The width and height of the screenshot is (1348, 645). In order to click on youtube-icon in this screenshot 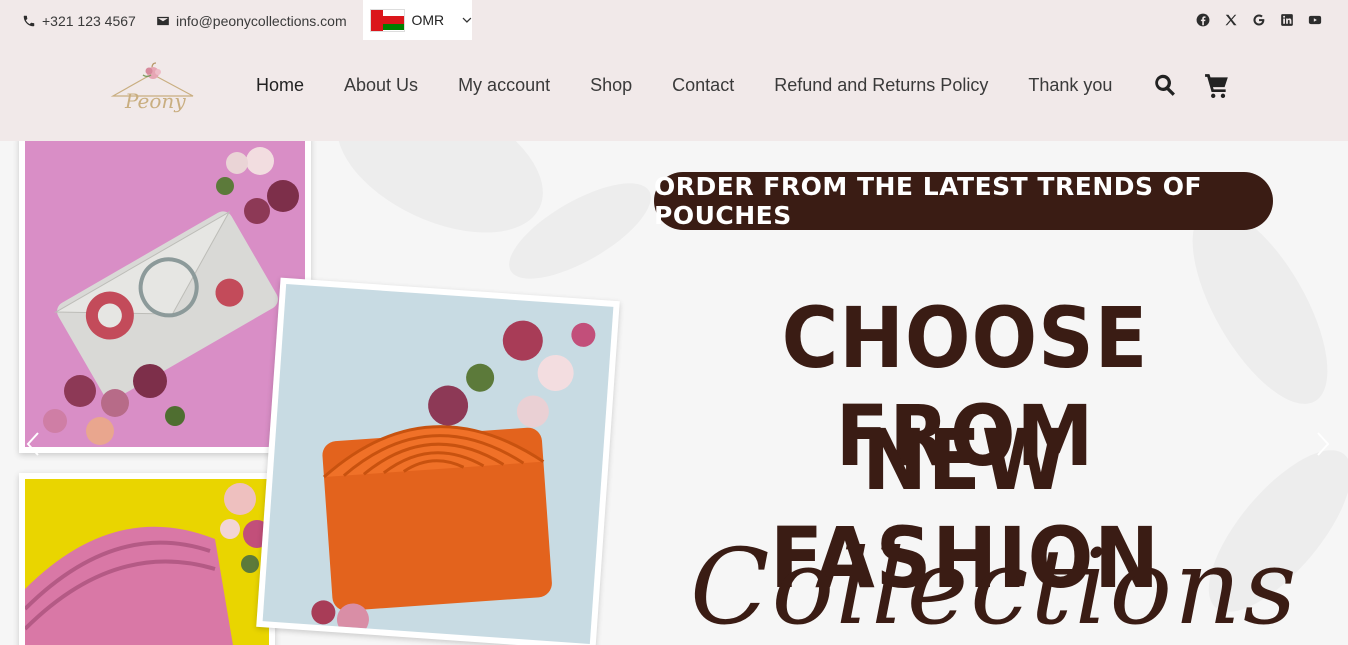, I will do `click(1315, 20)`.